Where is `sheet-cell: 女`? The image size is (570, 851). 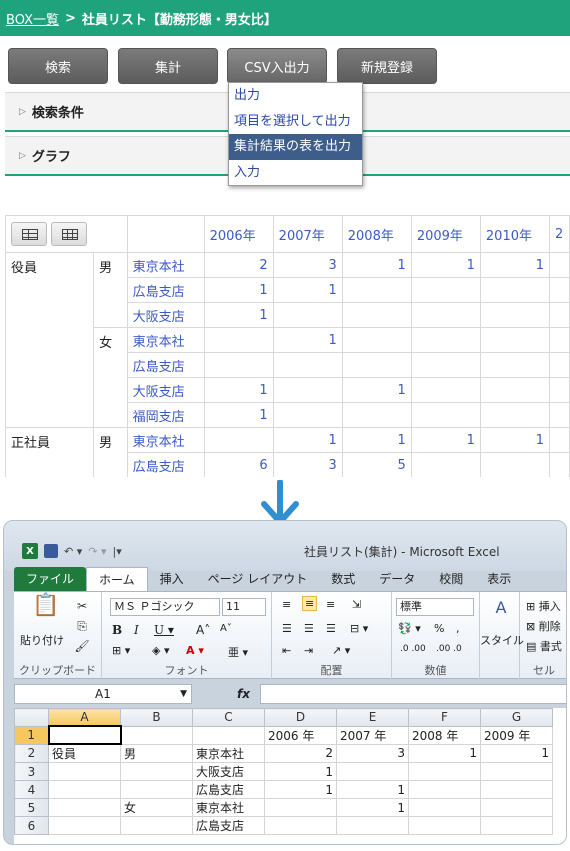
sheet-cell: 女 is located at coordinates (156, 808).